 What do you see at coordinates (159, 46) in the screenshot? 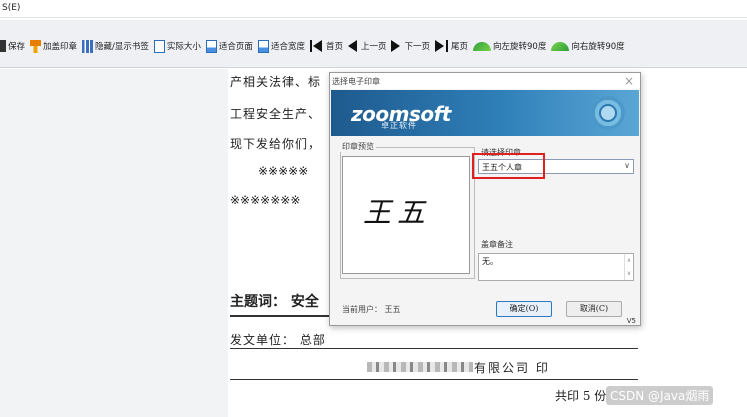
I see `page-icon` at bounding box center [159, 46].